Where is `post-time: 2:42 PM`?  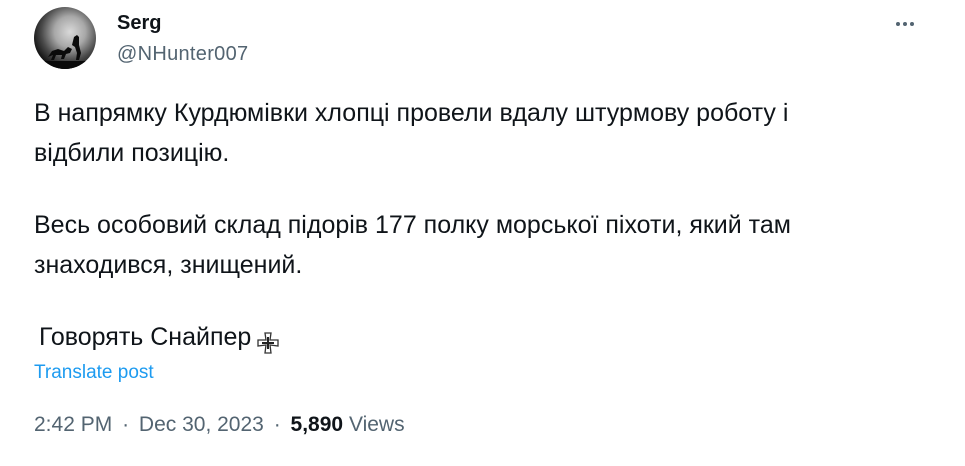
post-time: 2:42 PM is located at coordinates (73, 424).